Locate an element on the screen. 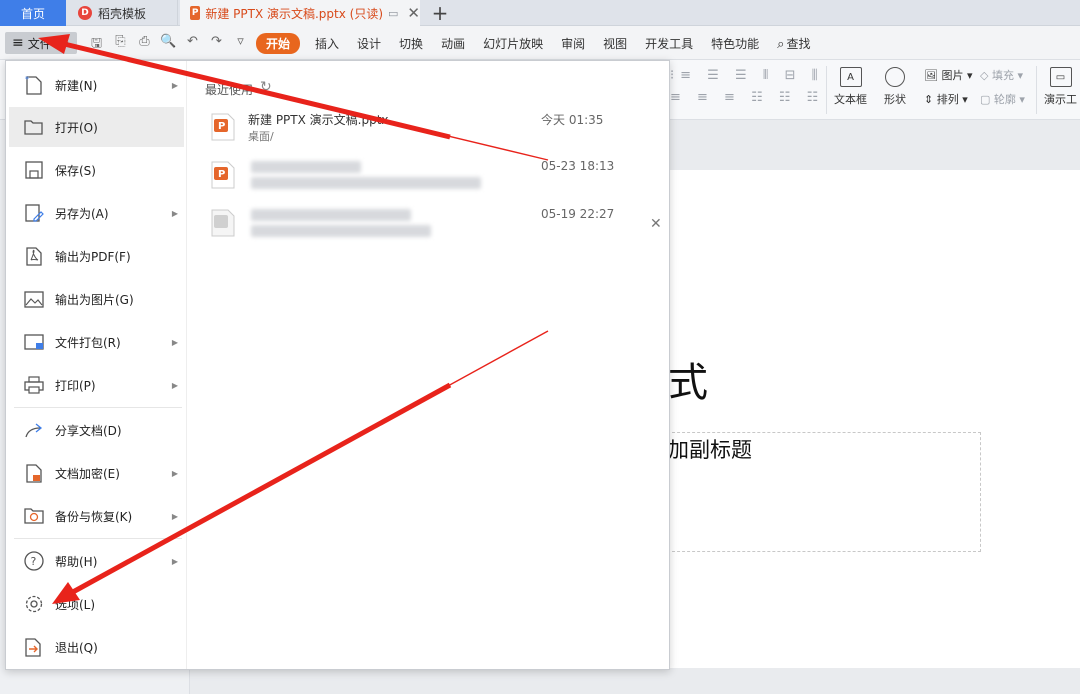  menu-item-save-as: 另存为(A) ▶ is located at coordinates (96, 213).